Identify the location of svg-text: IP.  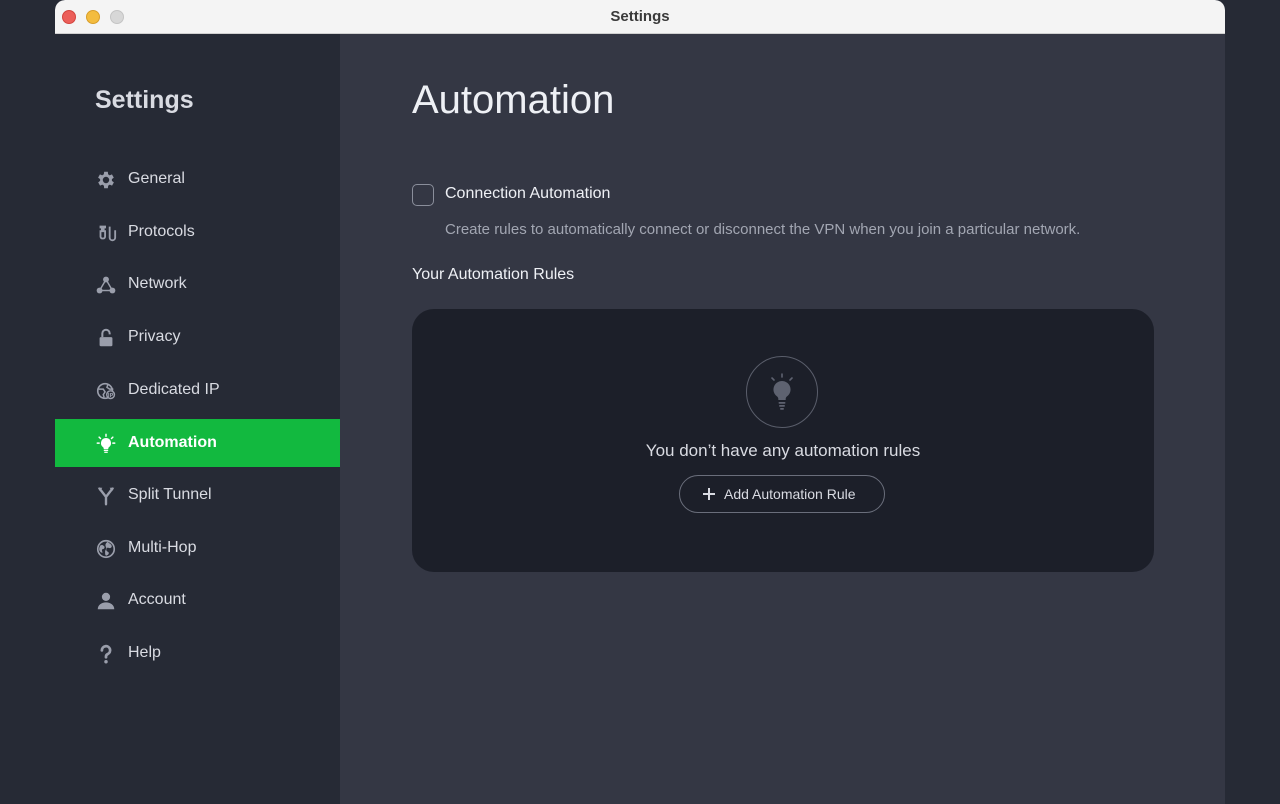
(111, 396).